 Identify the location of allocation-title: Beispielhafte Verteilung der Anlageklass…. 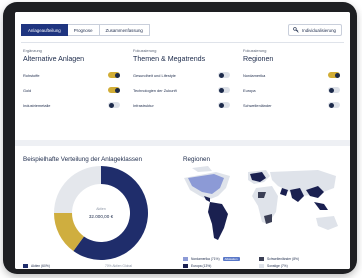
(83, 159).